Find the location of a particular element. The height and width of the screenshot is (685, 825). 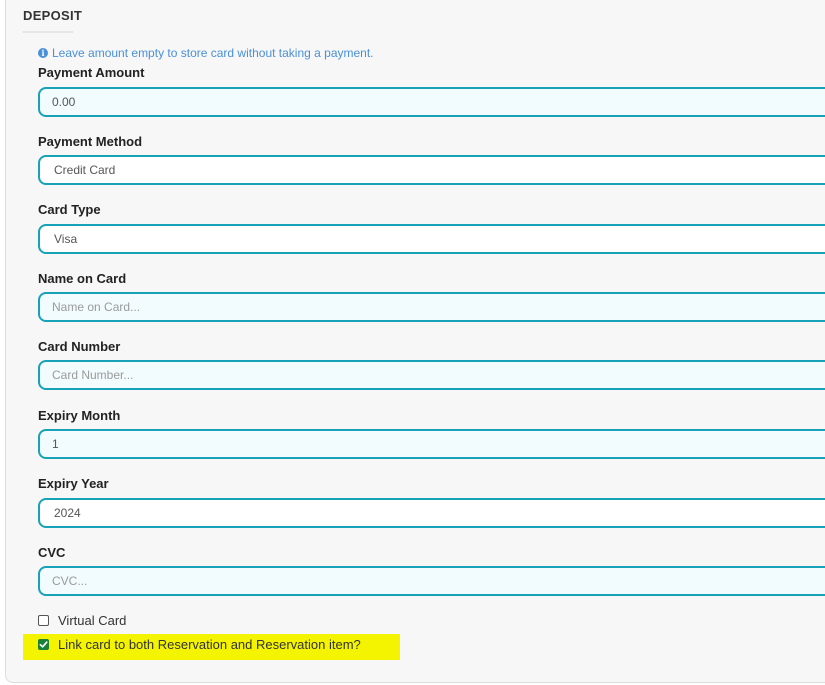

name-on-card-input is located at coordinates (431, 307).